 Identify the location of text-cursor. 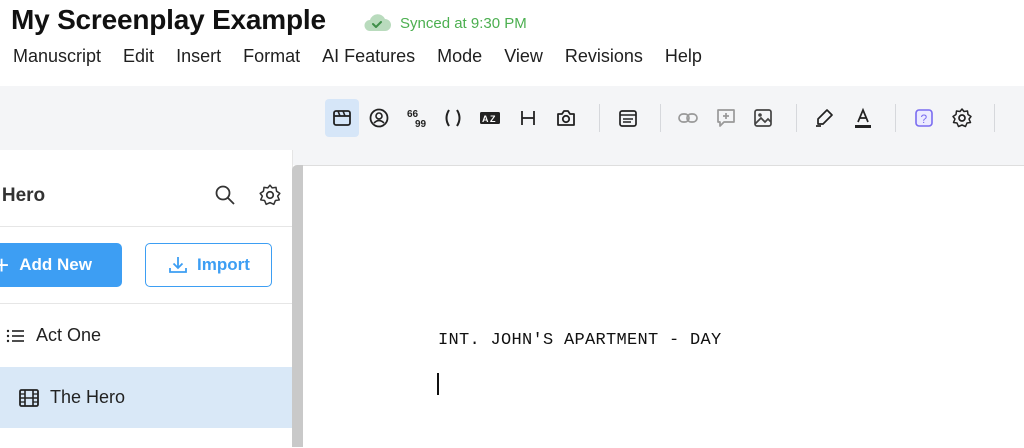
(438, 384).